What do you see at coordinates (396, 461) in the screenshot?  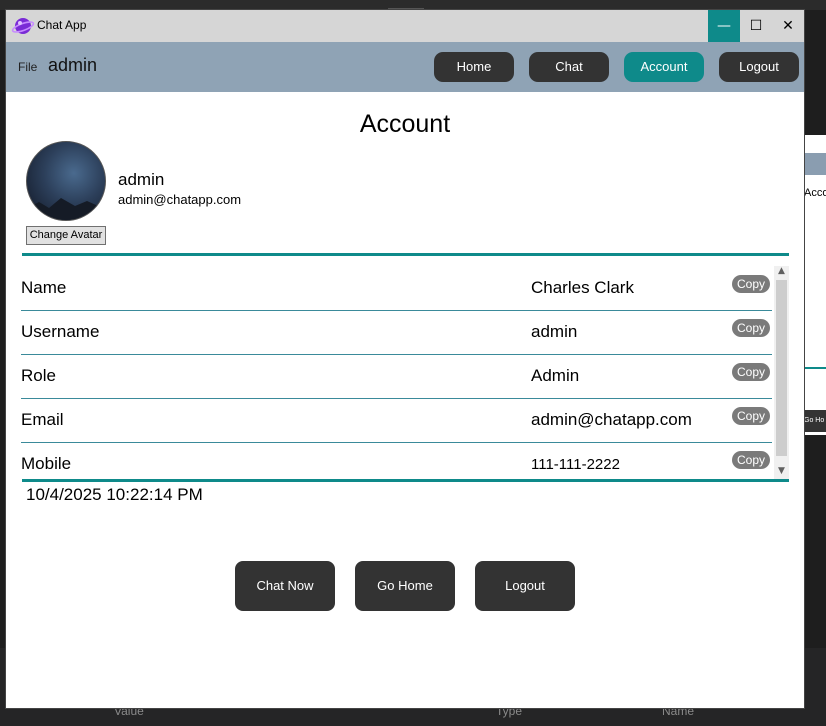 I see `detail-row-mobile: Mobile 111-111-2222 Copy` at bounding box center [396, 461].